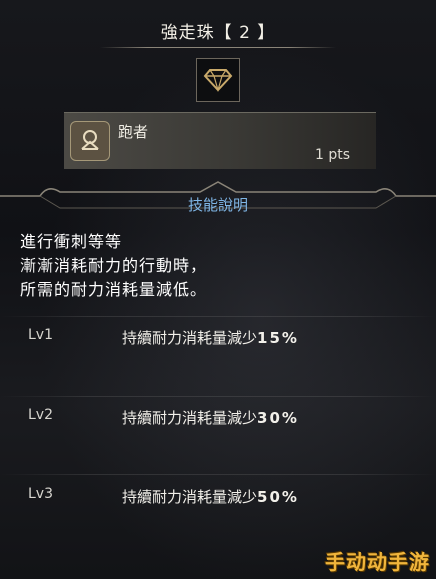 This screenshot has width=436, height=579. I want to click on description-line: 漸漸消耗耐力的行動時，, so click(114, 265).